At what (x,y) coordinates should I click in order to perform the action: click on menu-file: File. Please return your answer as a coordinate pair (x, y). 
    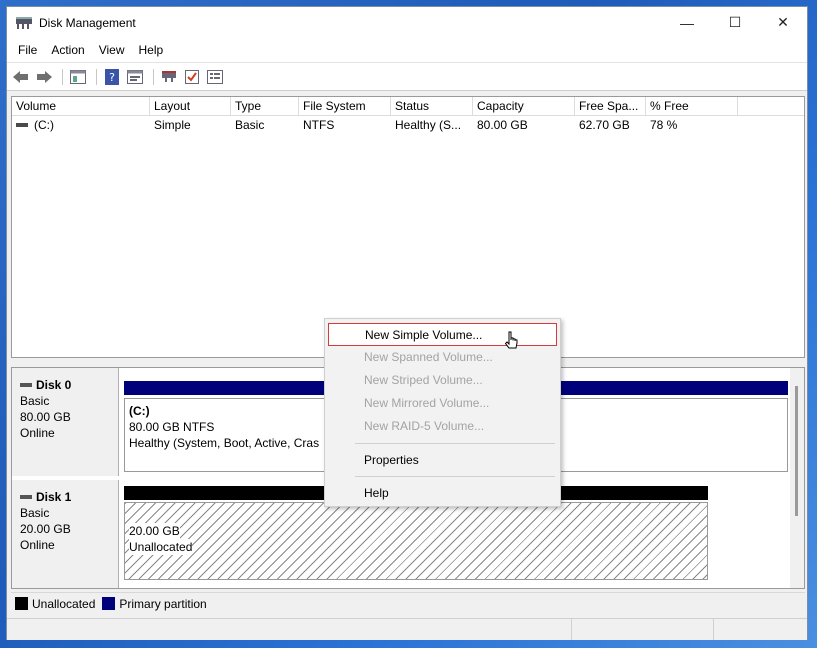
    Looking at the image, I should click on (27, 50).